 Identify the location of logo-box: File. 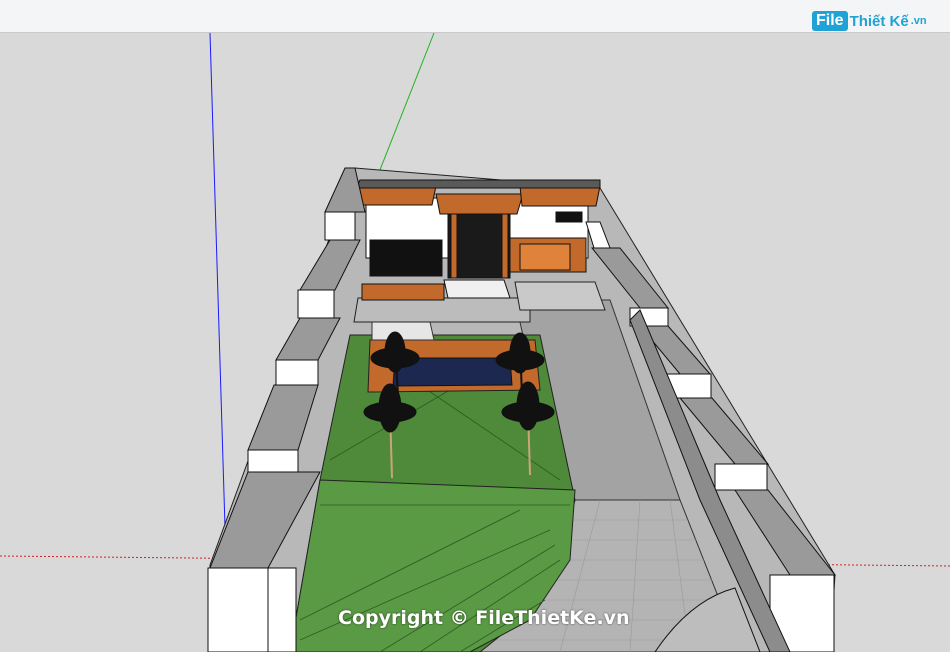
(830, 21).